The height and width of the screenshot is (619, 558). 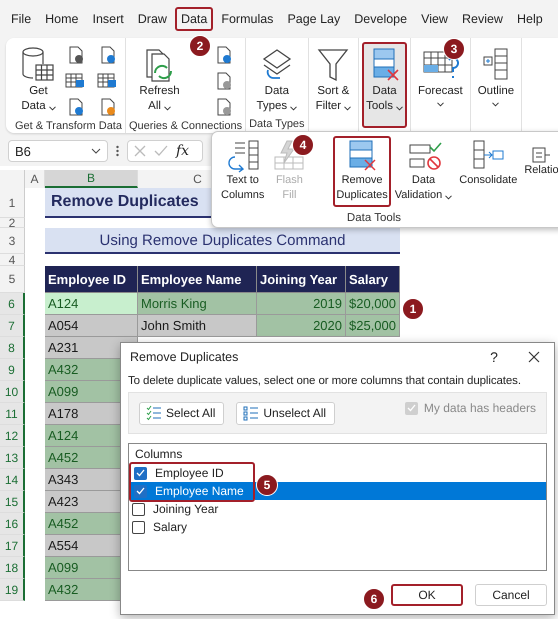 I want to click on menu-tab: Page Lay, so click(x=313, y=19).